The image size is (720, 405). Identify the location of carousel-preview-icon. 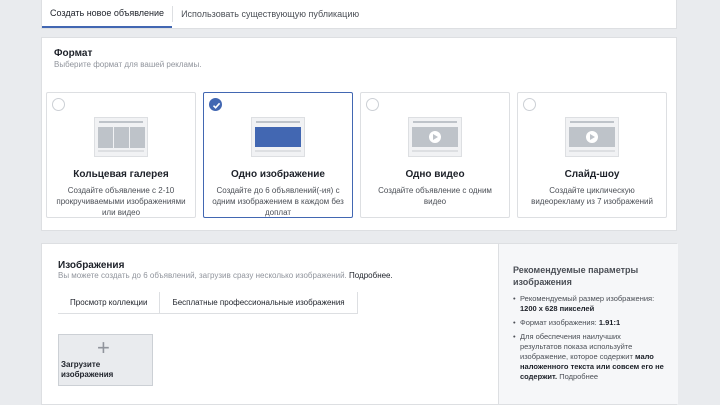
(121, 137).